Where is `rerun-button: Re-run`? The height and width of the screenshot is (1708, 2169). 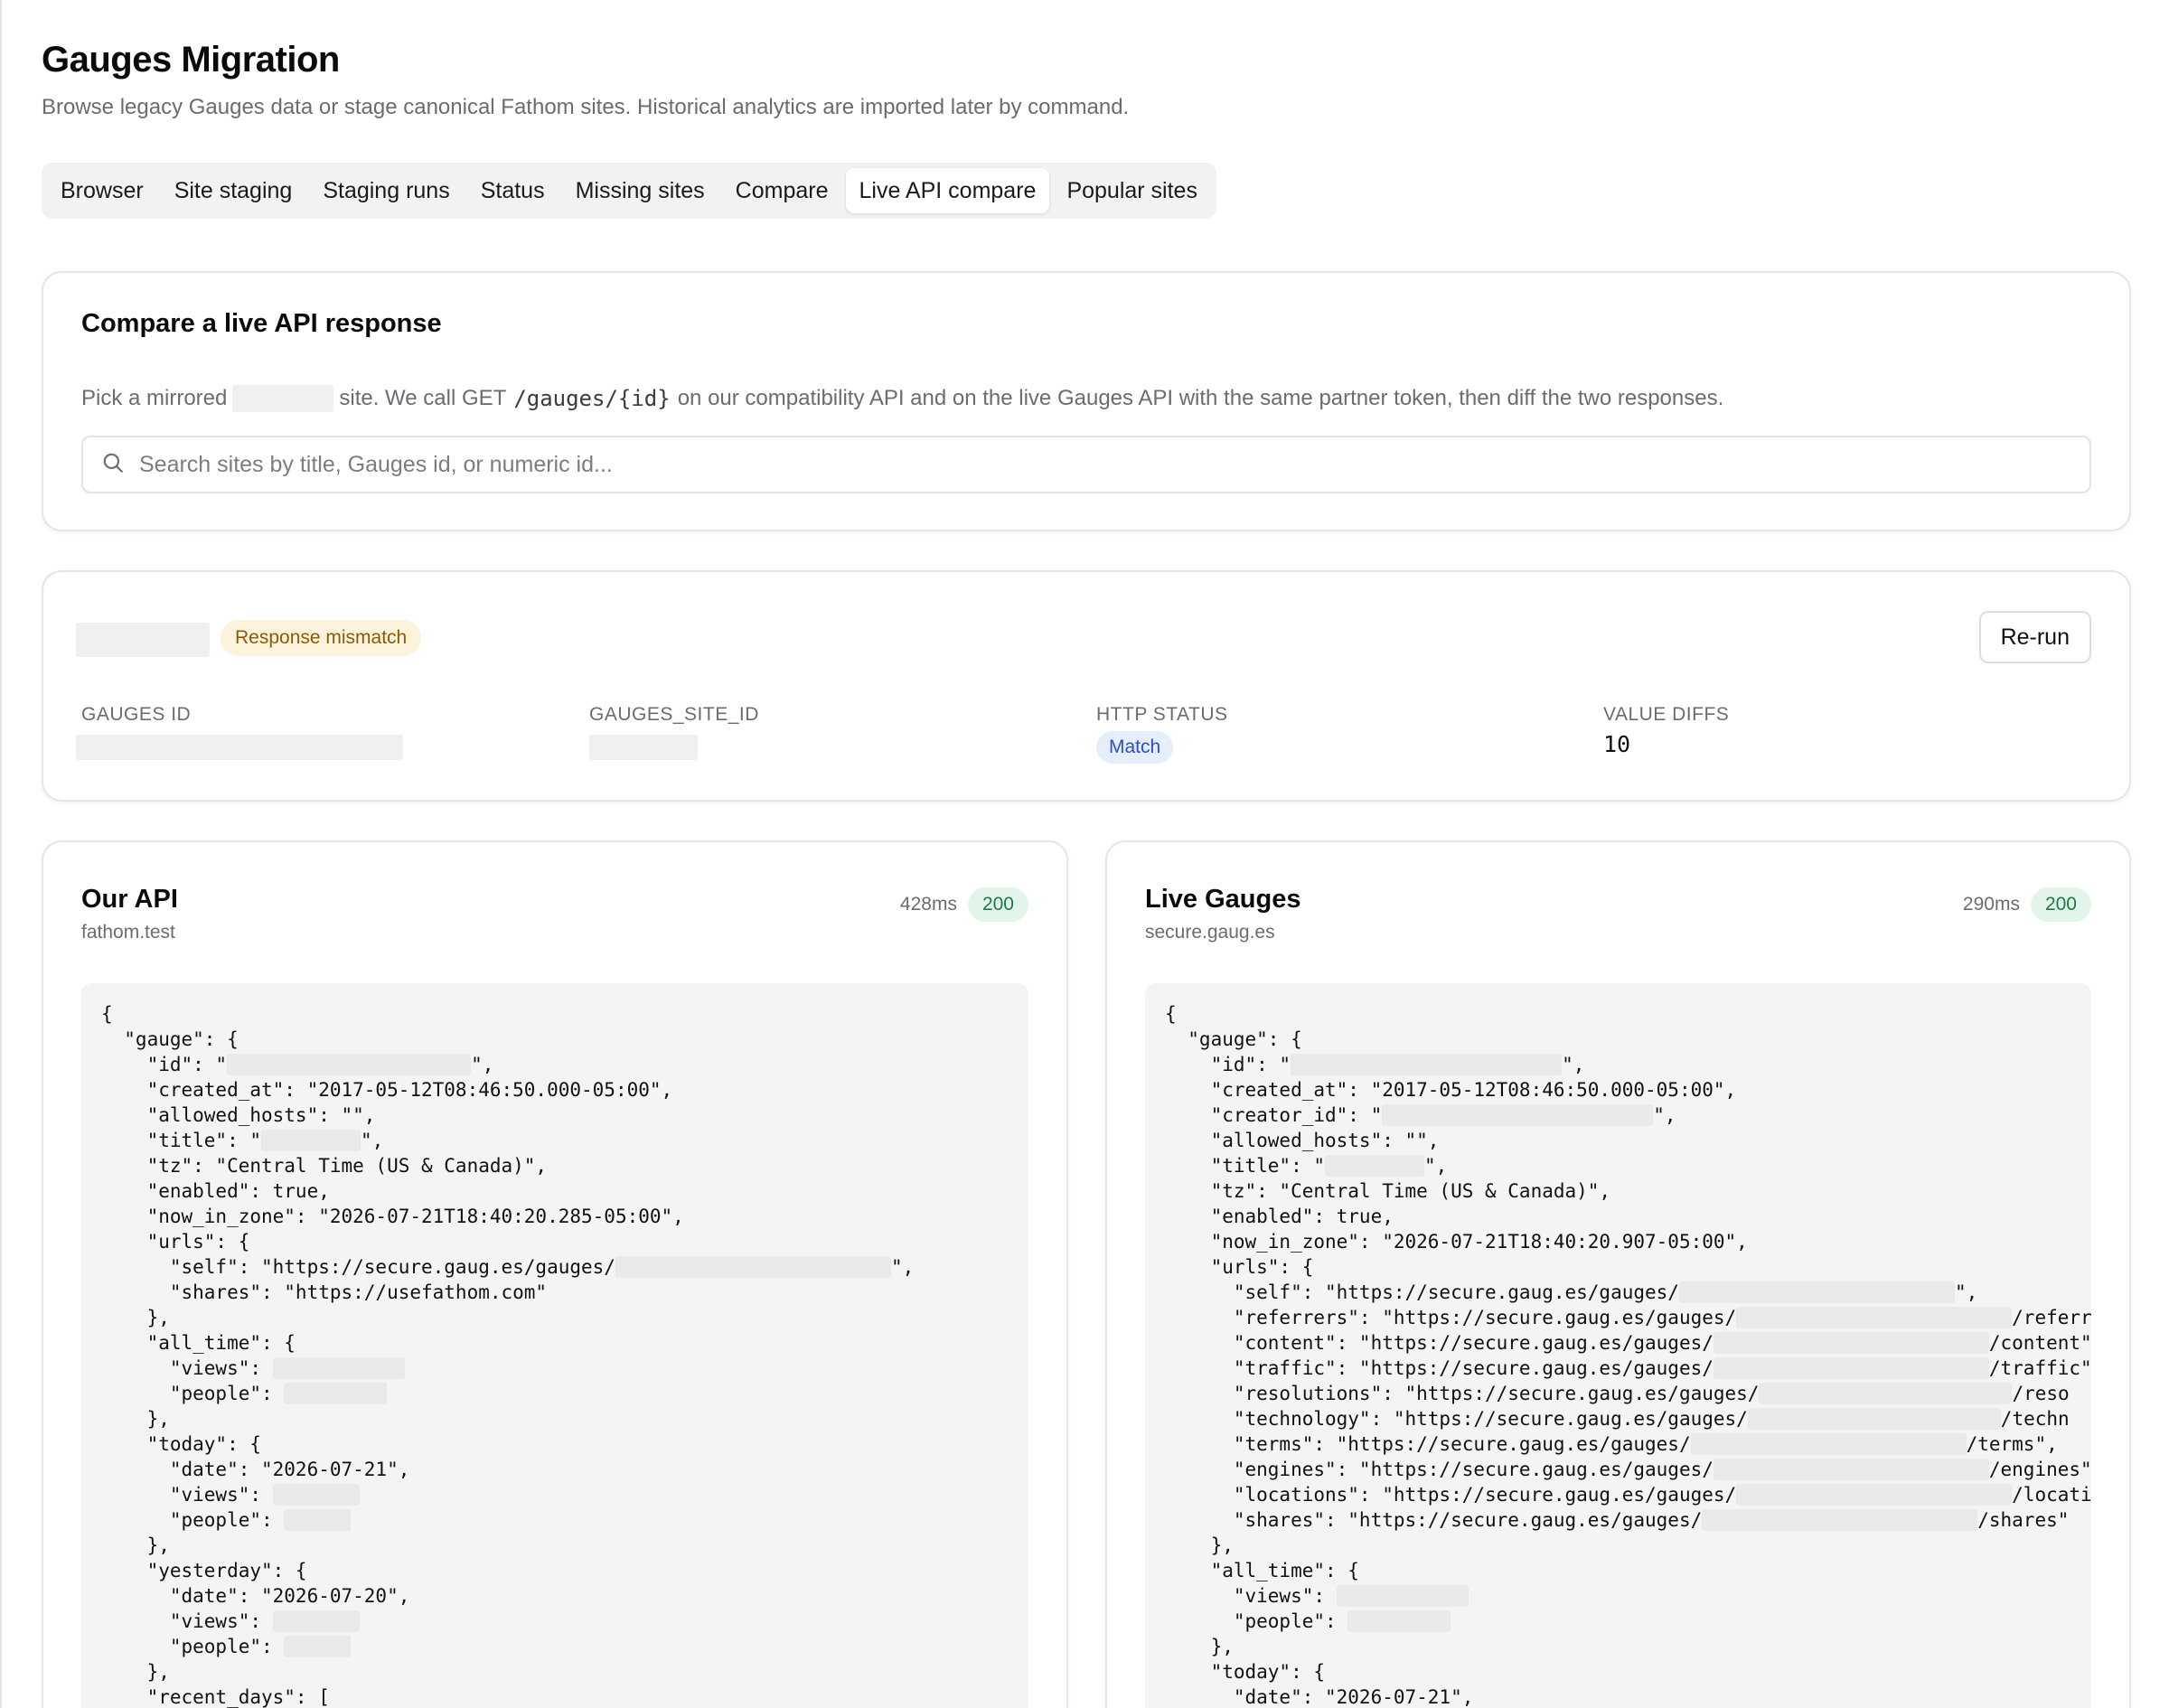 rerun-button: Re-run is located at coordinates (2035, 637).